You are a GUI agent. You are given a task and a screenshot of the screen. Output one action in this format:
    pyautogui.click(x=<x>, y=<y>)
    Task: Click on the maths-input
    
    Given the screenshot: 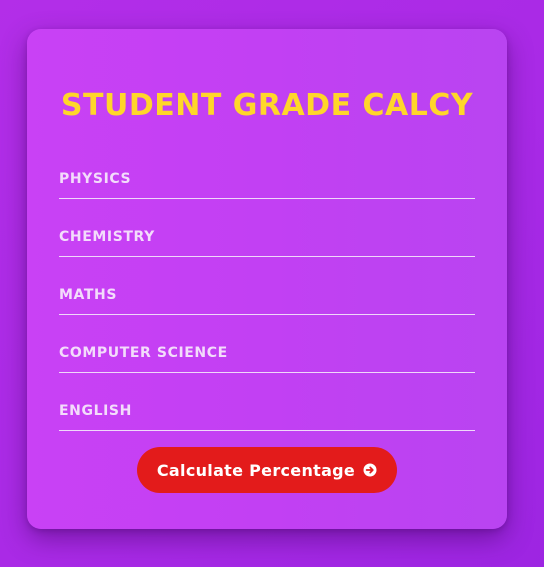 What is the action you would take?
    pyautogui.click(x=267, y=286)
    